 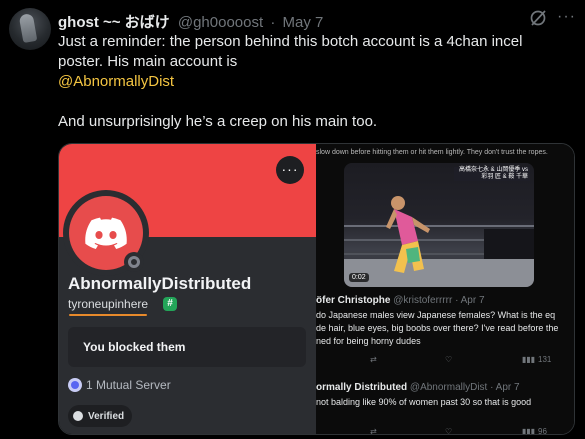 I want to click on mention-link: @AbnormallyDist, so click(x=318, y=82).